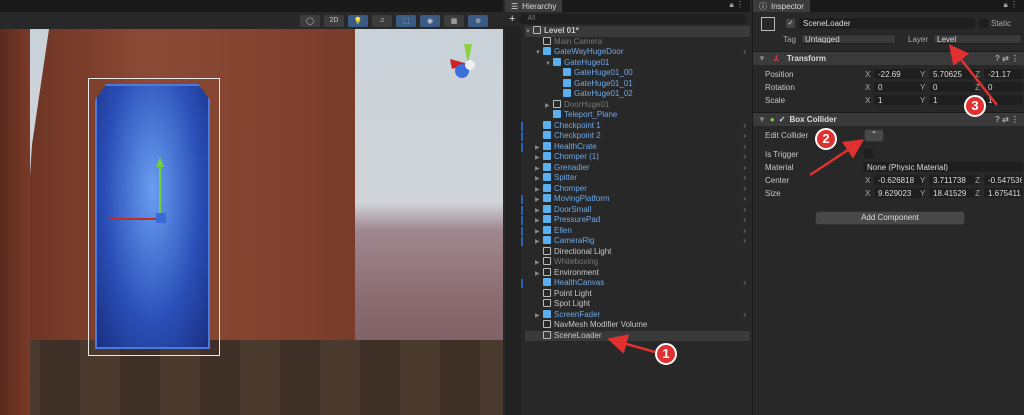 This screenshot has height=415, width=1024. What do you see at coordinates (150, 199) in the screenshot?
I see `move-gizmo` at bounding box center [150, 199].